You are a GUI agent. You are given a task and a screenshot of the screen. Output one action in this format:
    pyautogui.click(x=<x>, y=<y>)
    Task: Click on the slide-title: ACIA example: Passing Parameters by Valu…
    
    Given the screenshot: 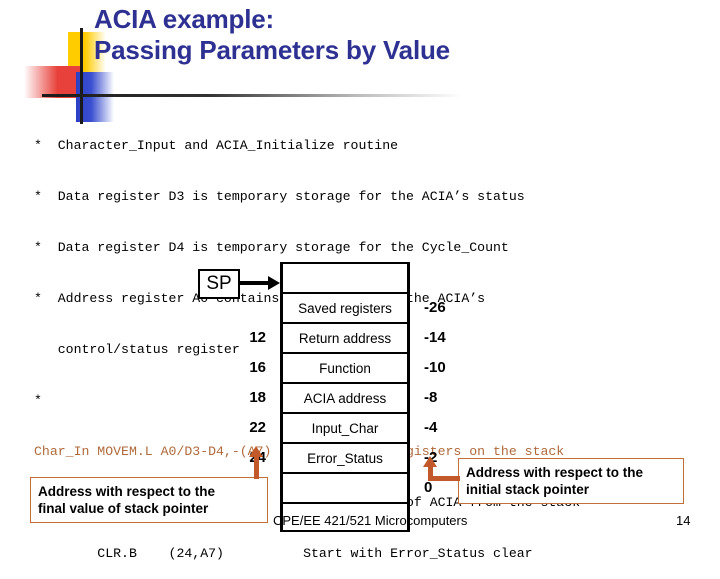 What is the action you would take?
    pyautogui.click(x=394, y=35)
    